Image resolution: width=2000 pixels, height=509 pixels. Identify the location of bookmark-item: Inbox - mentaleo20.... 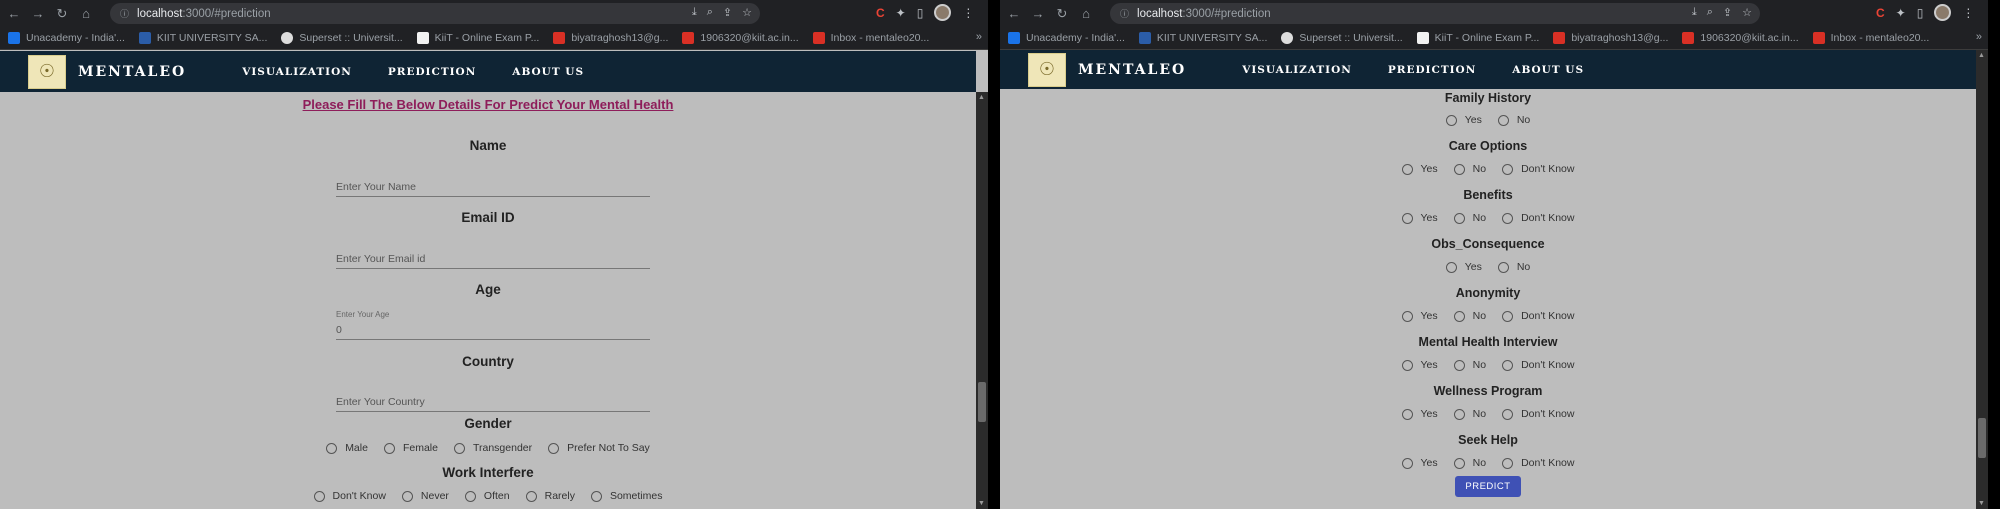
(870, 38).